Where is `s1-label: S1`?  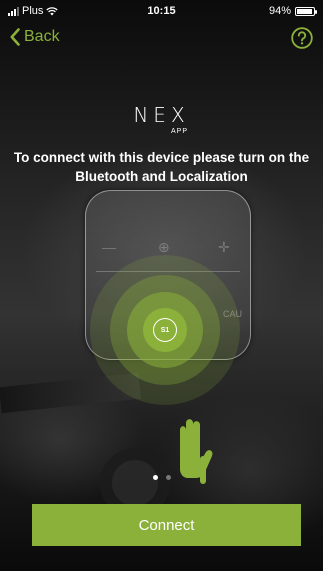 s1-label: S1 is located at coordinates (165, 330).